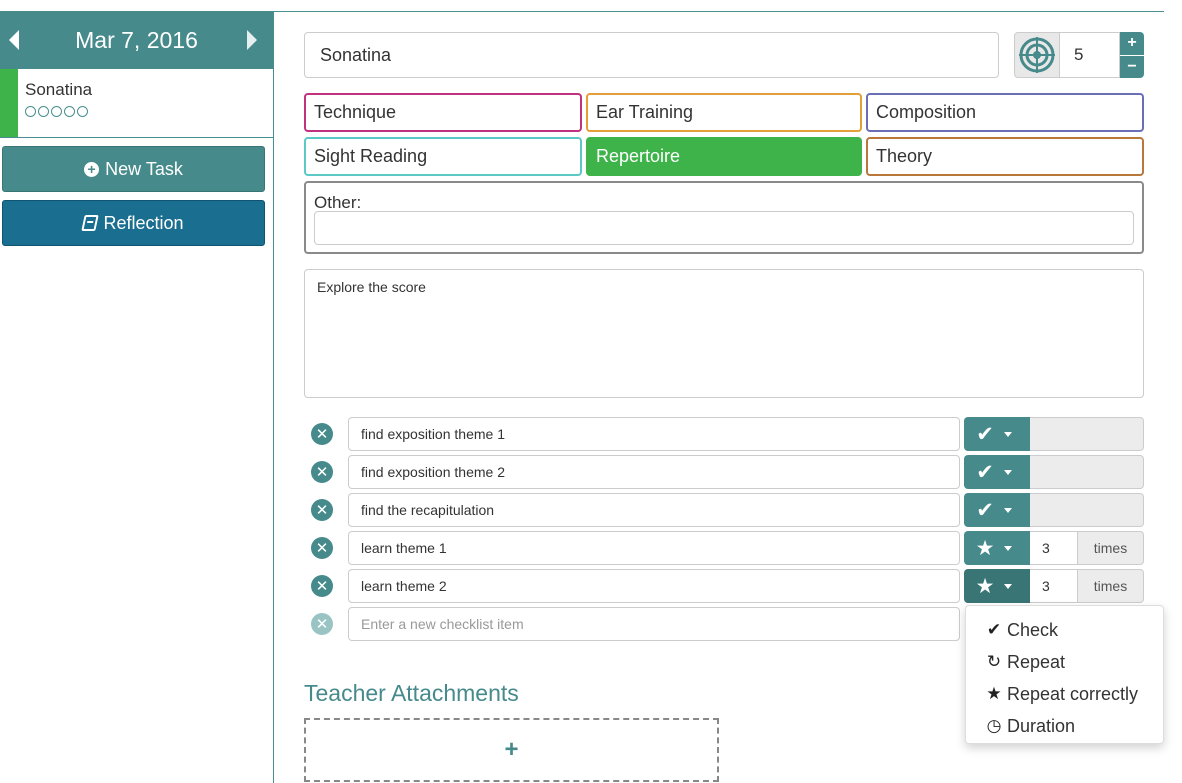  What do you see at coordinates (252, 40) in the screenshot?
I see `next-date-icon` at bounding box center [252, 40].